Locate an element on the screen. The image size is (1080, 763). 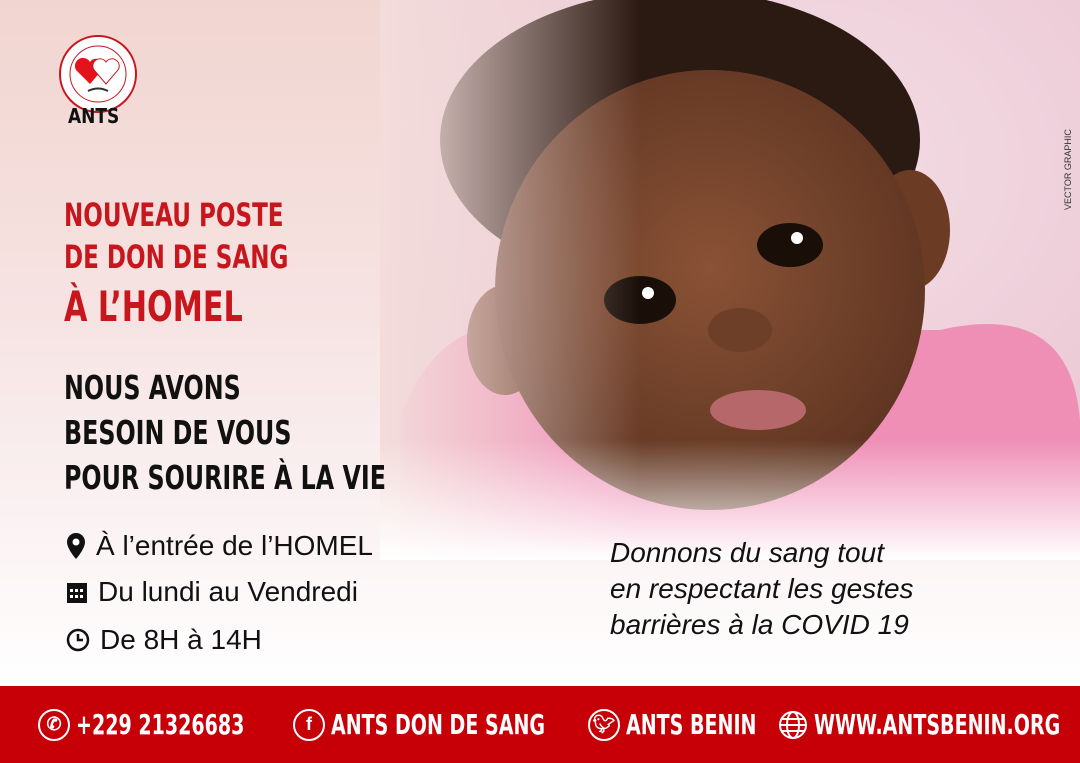
globe-icon is located at coordinates (793, 724).